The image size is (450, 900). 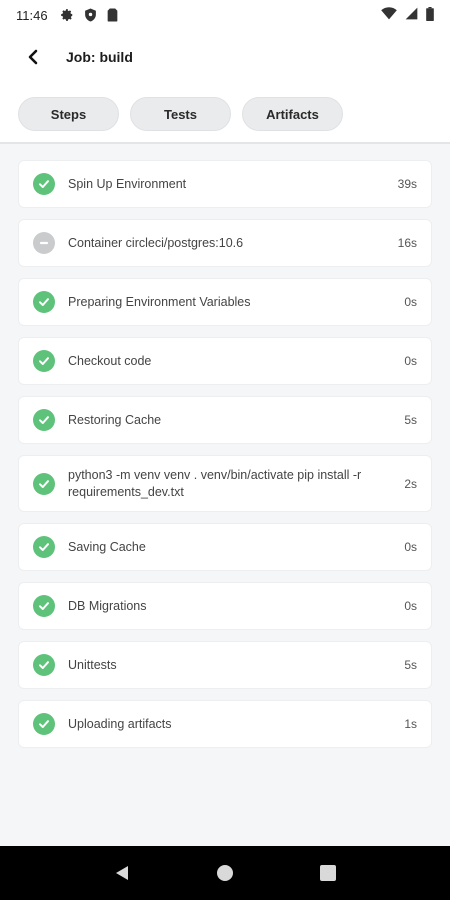 I want to click on status-time: 11:46, so click(x=32, y=15).